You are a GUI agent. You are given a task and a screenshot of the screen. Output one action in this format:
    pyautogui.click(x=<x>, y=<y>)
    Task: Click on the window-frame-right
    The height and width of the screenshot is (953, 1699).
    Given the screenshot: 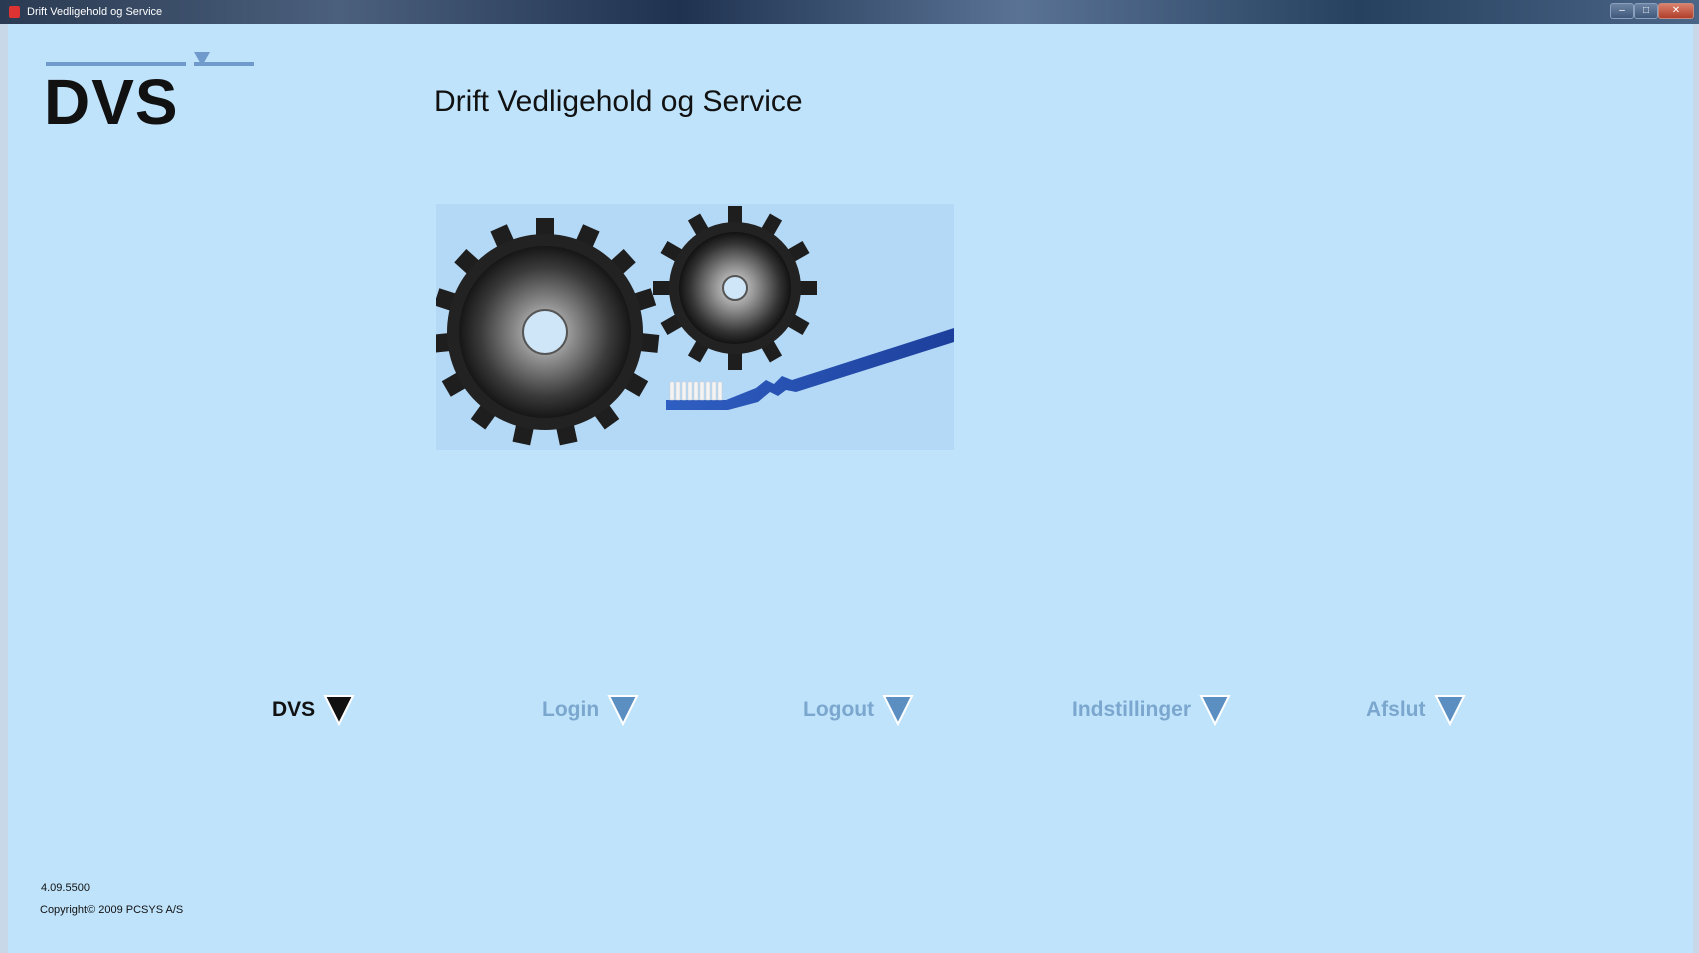 What is the action you would take?
    pyautogui.click(x=1696, y=488)
    